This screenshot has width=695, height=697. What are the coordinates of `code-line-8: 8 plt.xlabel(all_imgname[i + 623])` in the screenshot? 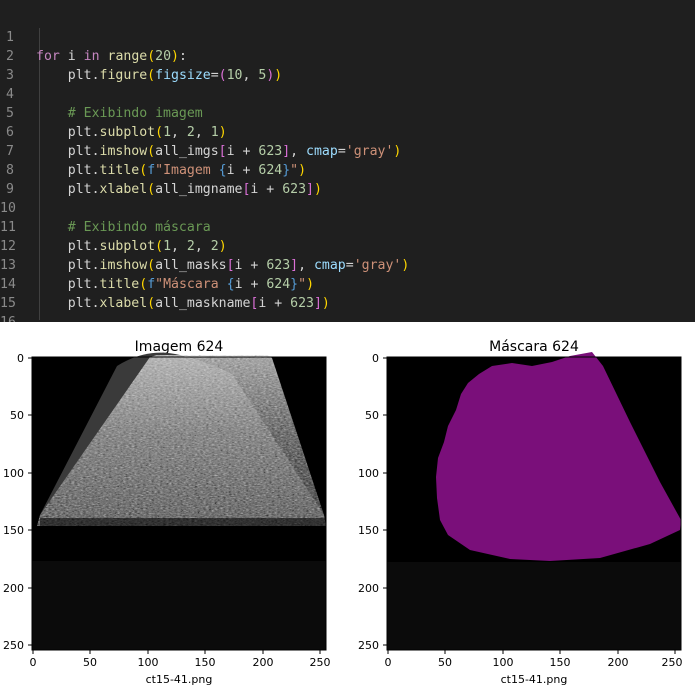 It's located at (347, 169).